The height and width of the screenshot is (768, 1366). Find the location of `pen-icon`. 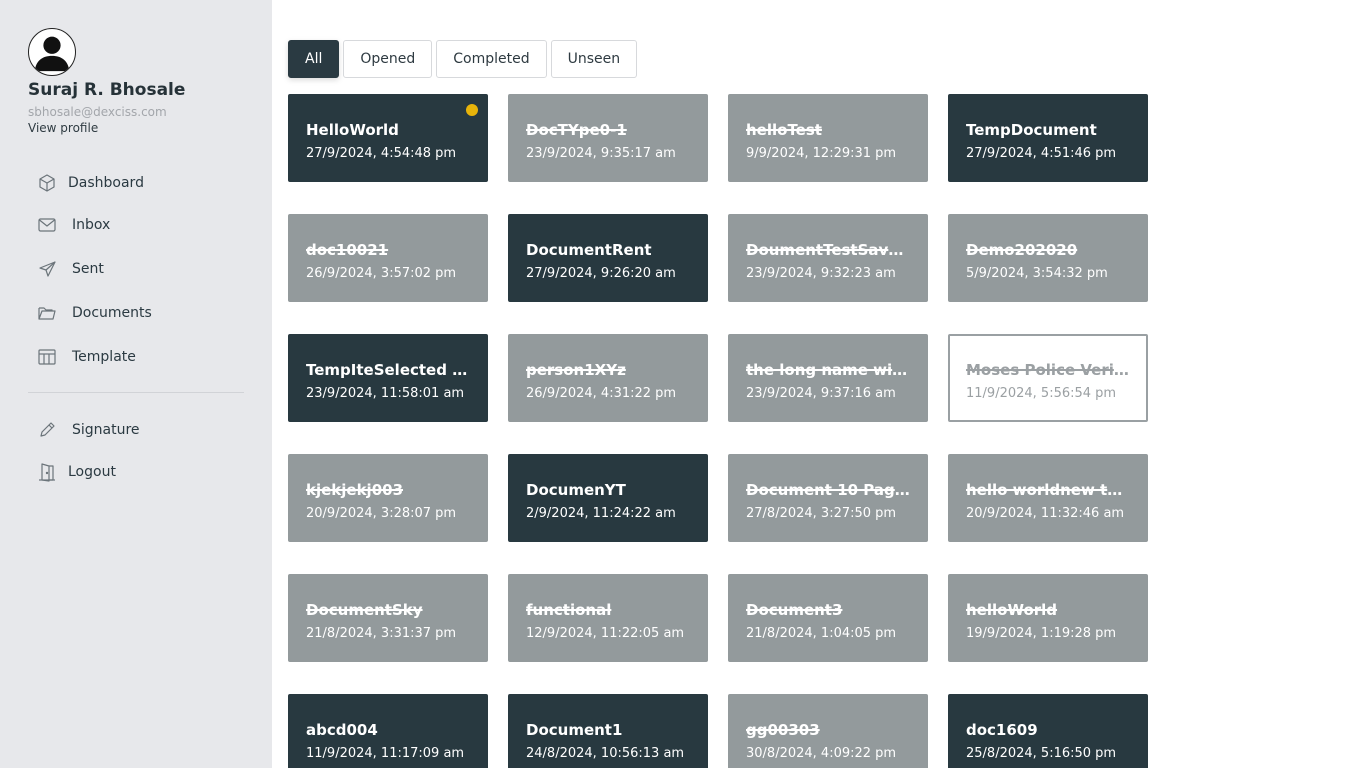

pen-icon is located at coordinates (47, 430).